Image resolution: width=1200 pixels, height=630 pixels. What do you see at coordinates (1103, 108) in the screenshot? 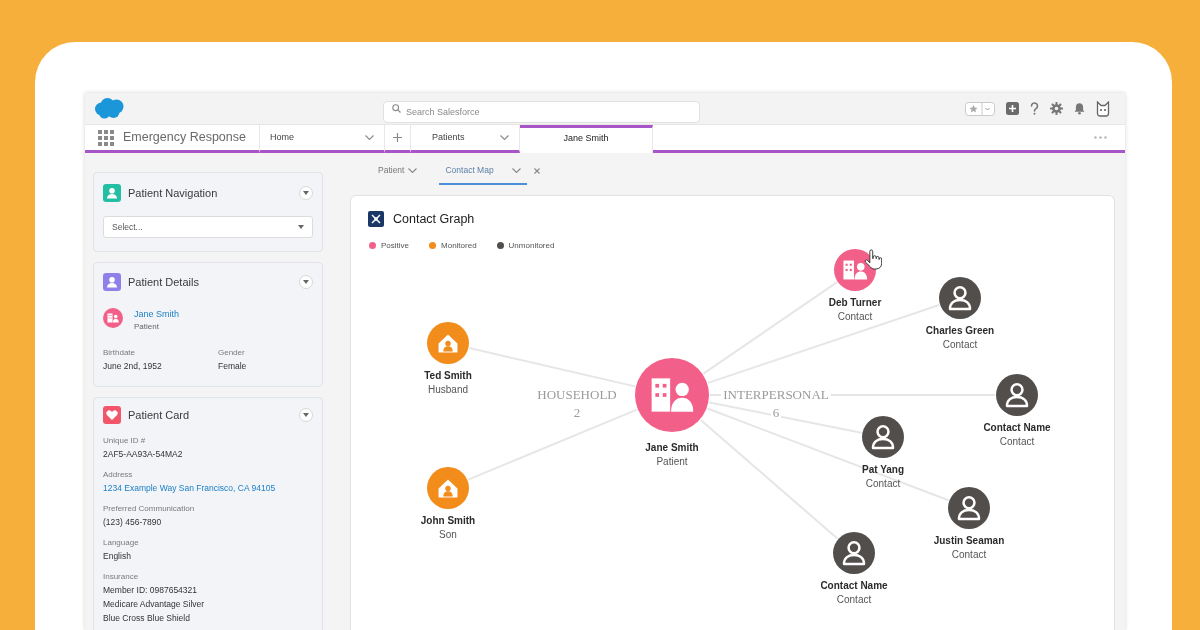
I see `cat-face-icon` at bounding box center [1103, 108].